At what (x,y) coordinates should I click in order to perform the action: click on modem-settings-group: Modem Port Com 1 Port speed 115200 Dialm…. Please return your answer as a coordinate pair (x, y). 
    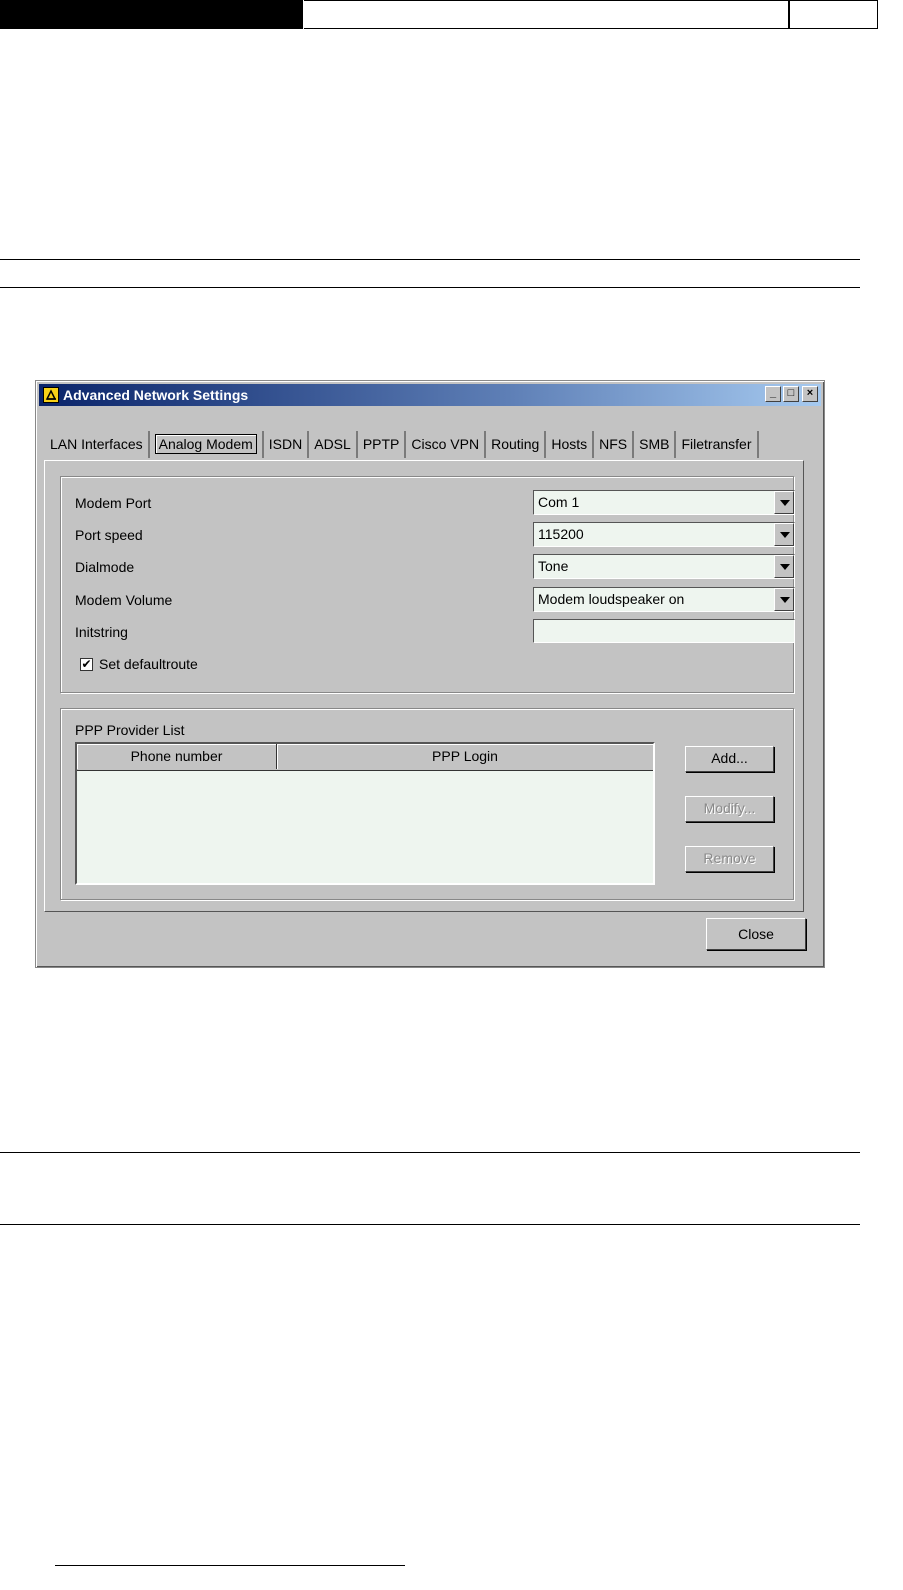
    Looking at the image, I should click on (427, 584).